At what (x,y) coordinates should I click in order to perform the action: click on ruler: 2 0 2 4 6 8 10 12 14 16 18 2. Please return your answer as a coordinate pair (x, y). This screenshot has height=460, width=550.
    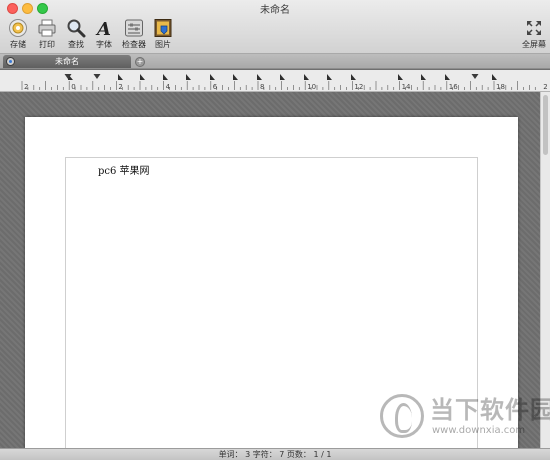
    Looking at the image, I should click on (275, 81).